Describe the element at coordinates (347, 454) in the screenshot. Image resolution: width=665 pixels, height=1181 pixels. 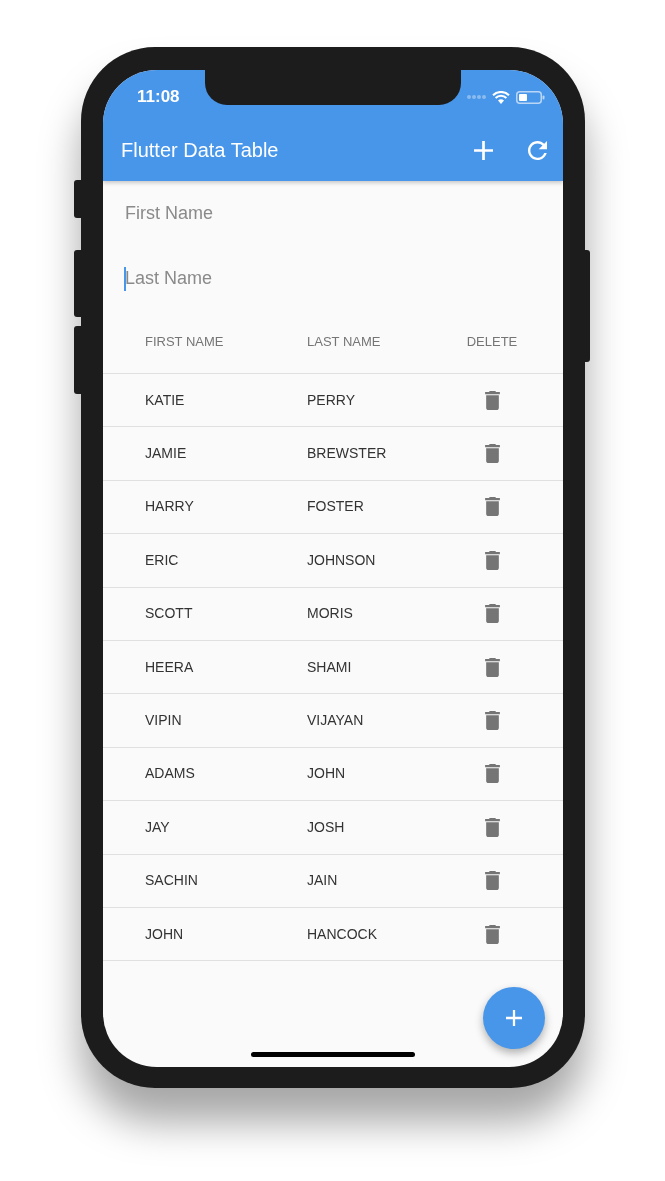
I see `table-cell-text: BREWSTER` at that location.